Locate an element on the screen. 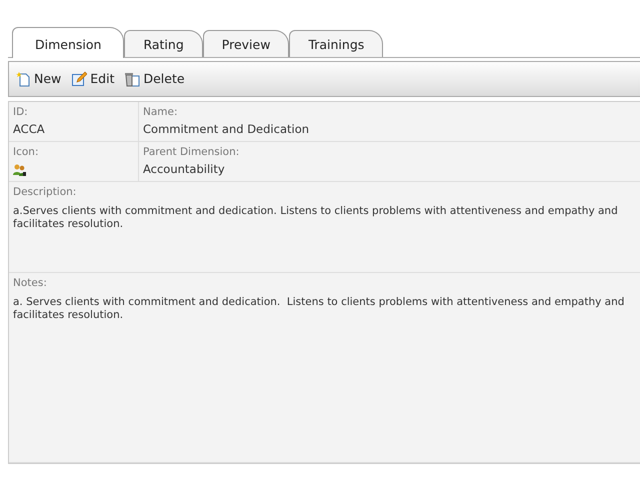 The image size is (640, 480). field-value: ACCA is located at coordinates (29, 129).